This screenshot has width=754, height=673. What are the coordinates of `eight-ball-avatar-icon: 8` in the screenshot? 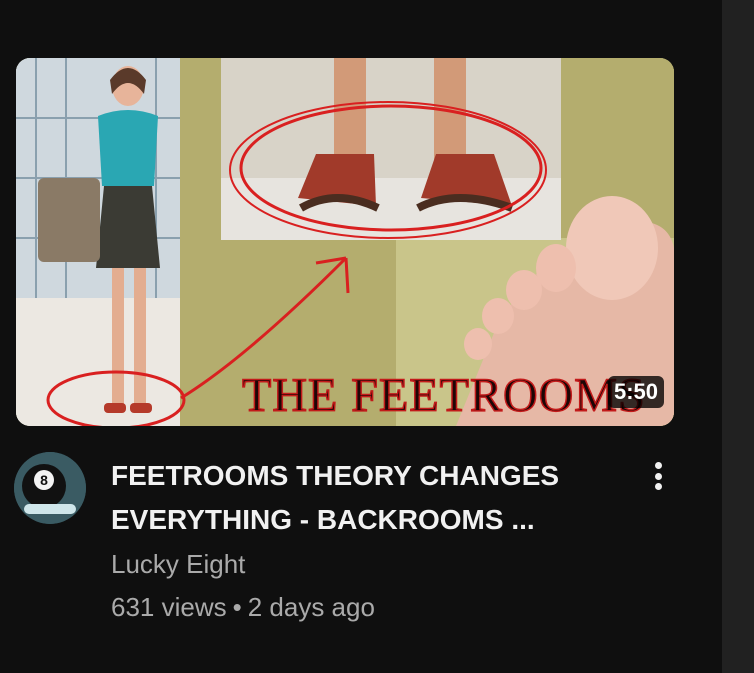 It's located at (50, 488).